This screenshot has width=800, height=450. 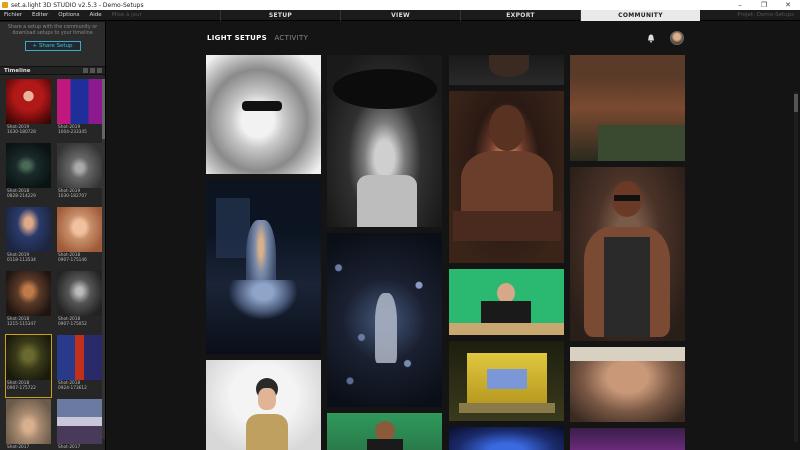 What do you see at coordinates (52, 70) in the screenshot?
I see `timeline-header: Timeline` at bounding box center [52, 70].